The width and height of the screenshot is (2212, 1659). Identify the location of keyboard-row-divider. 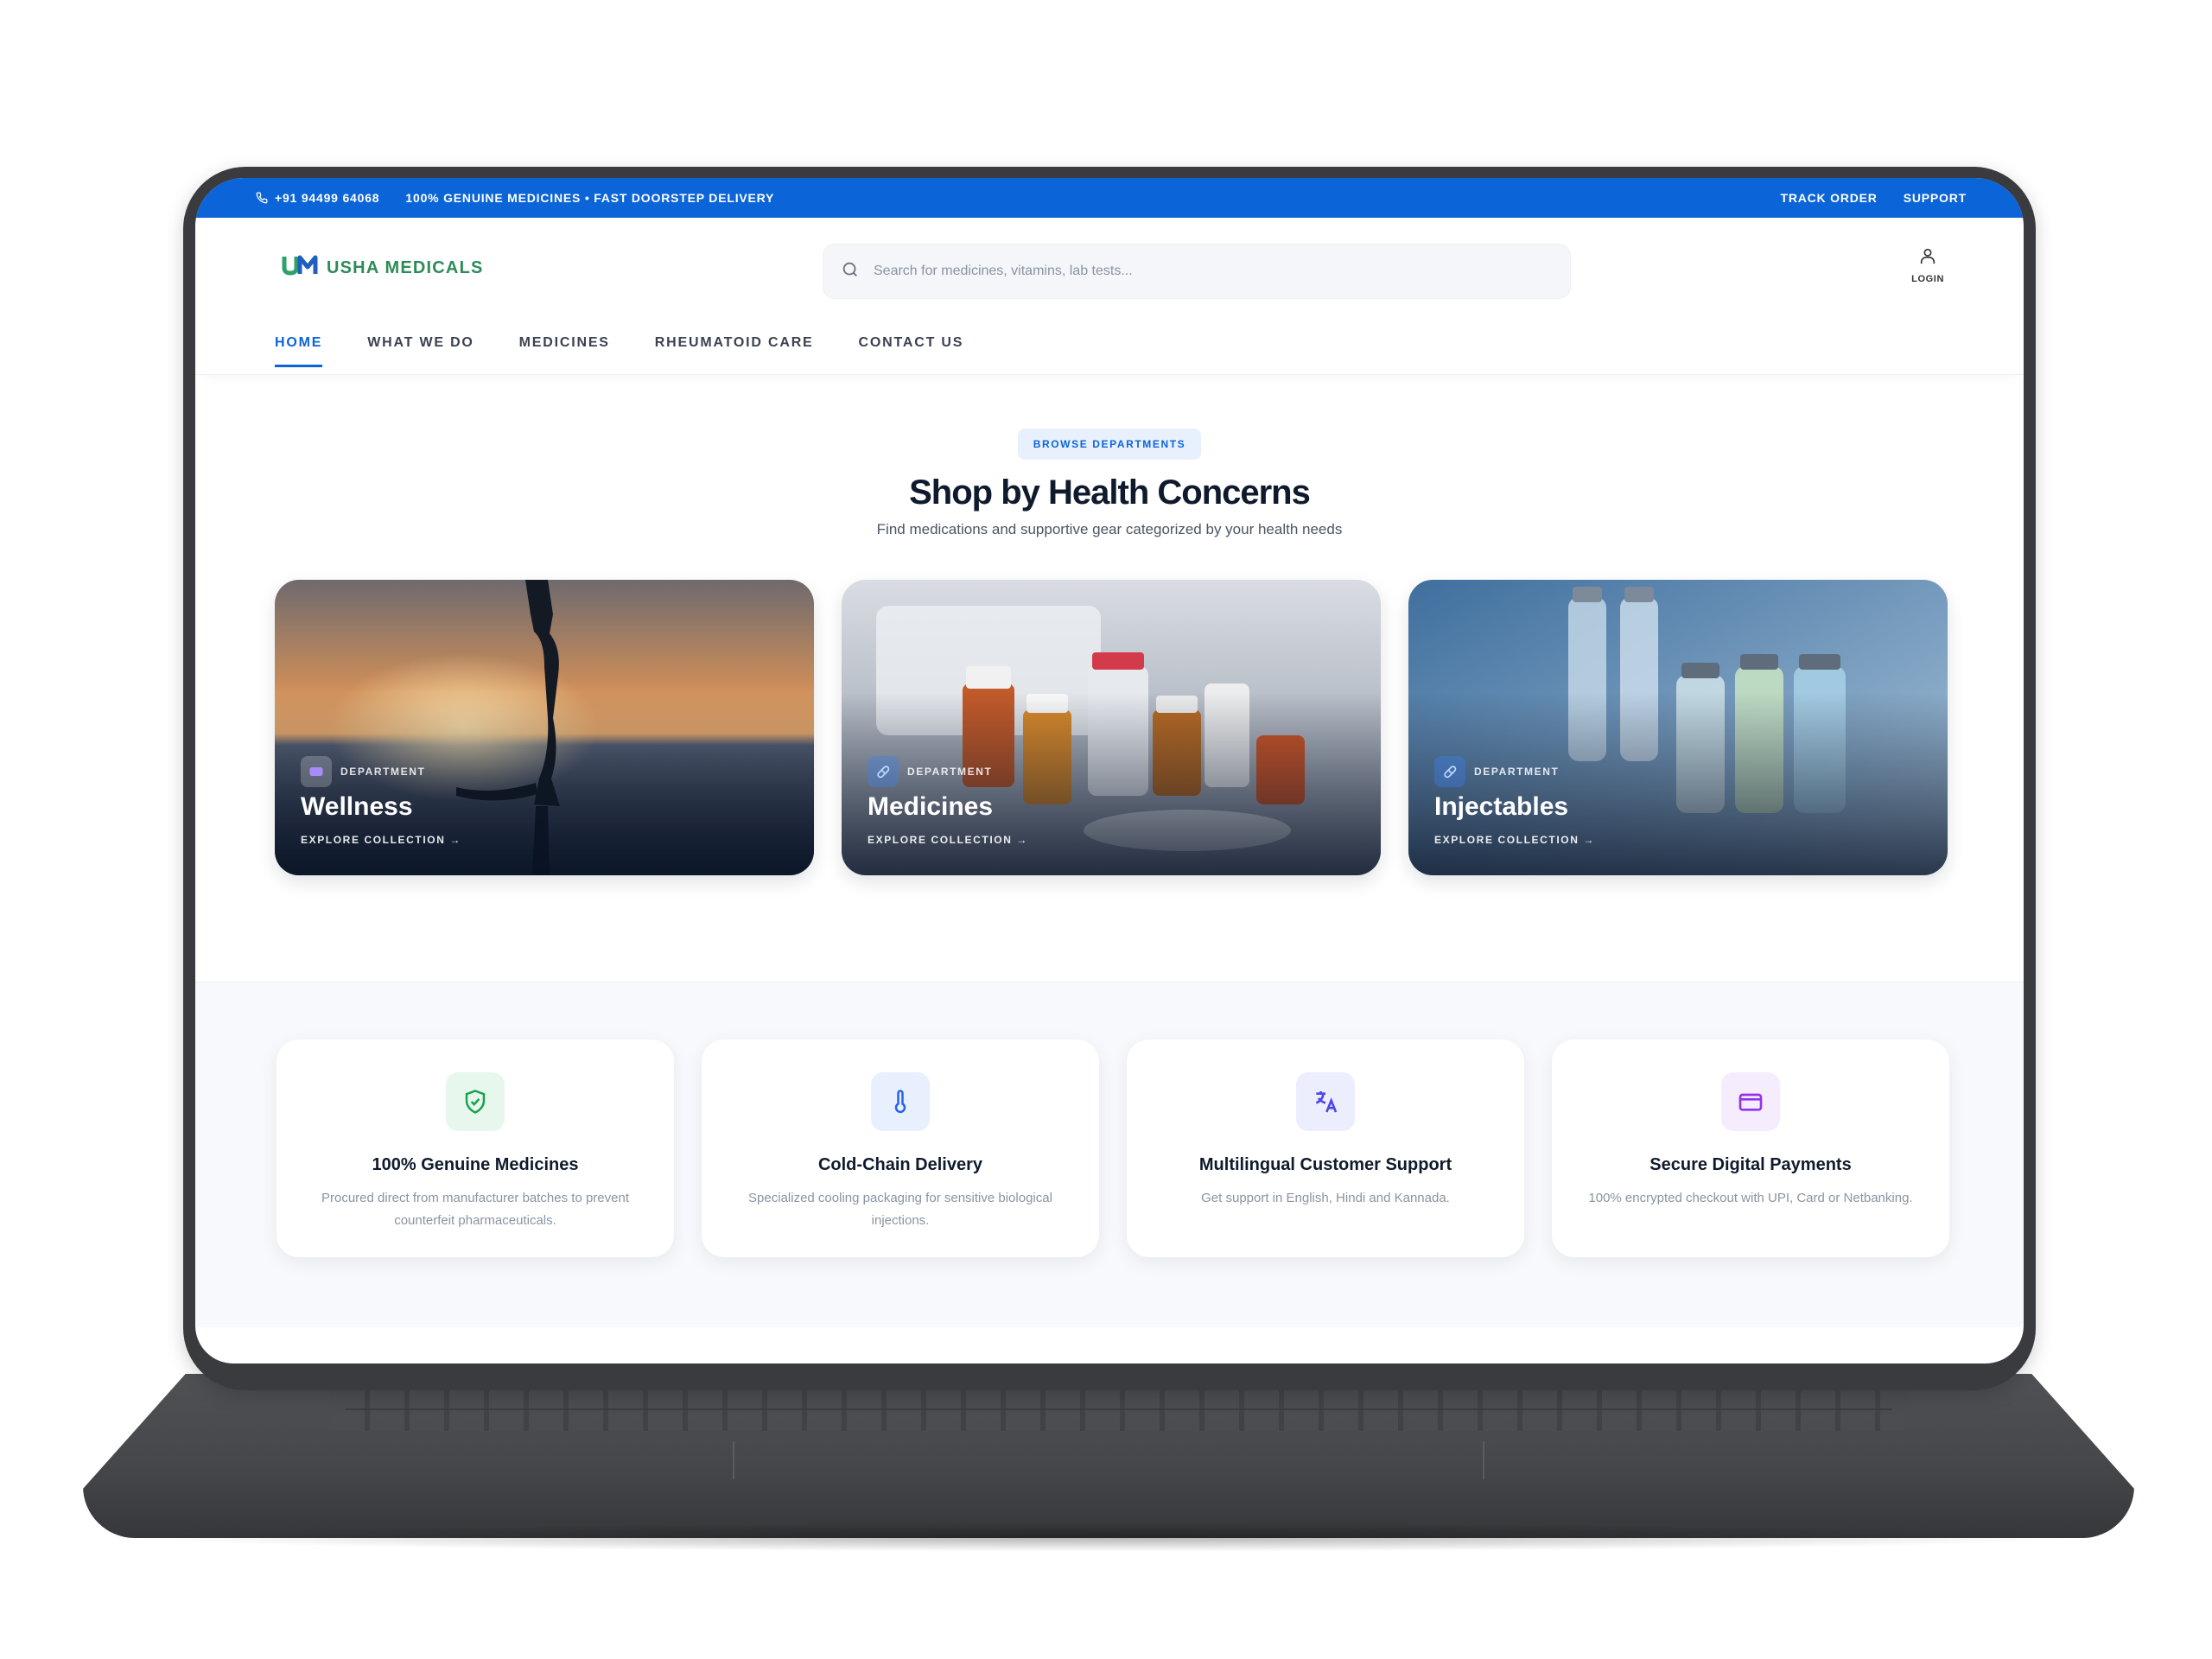
(1119, 1409).